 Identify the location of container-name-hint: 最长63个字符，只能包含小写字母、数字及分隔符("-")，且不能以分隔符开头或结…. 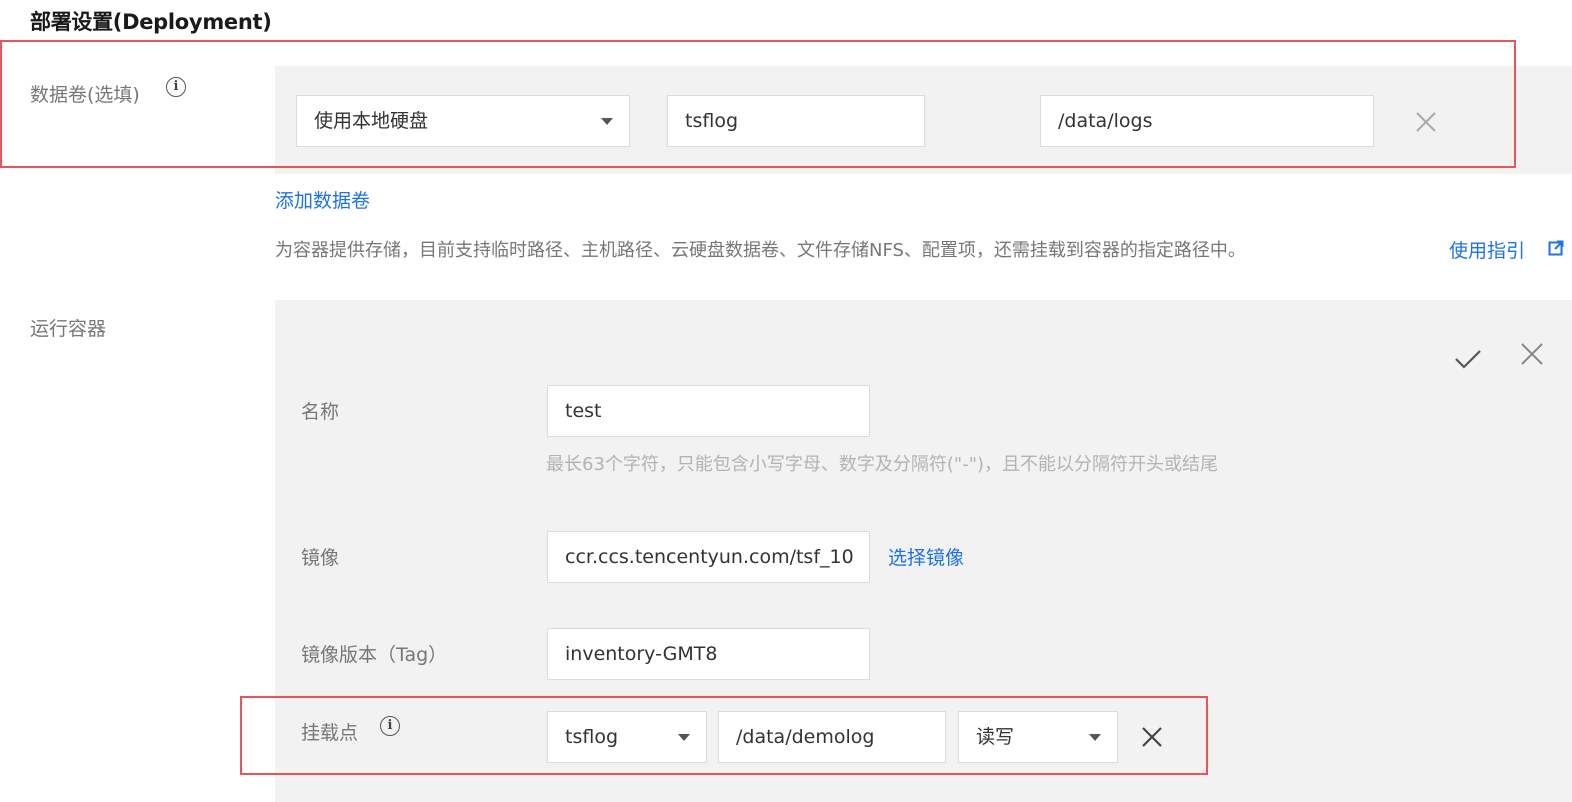
(882, 464).